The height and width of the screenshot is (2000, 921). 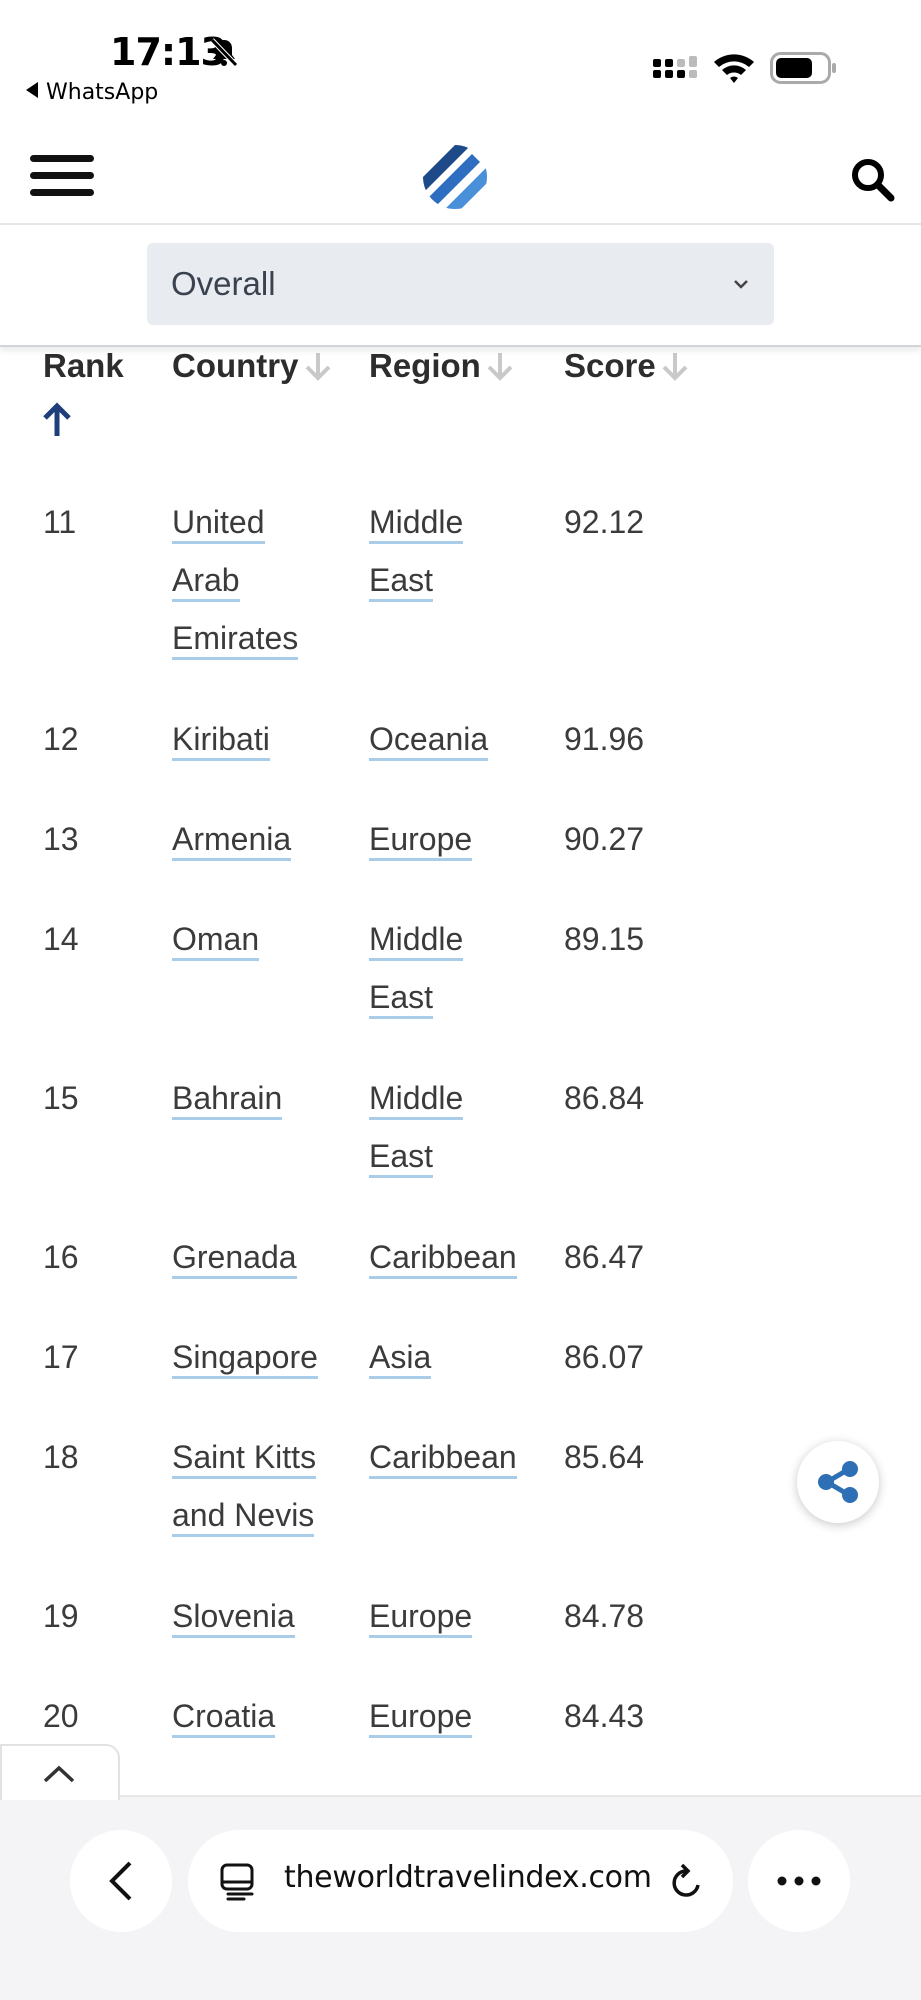 I want to click on table-header: Rank Country Region Score, so click(x=460, y=407).